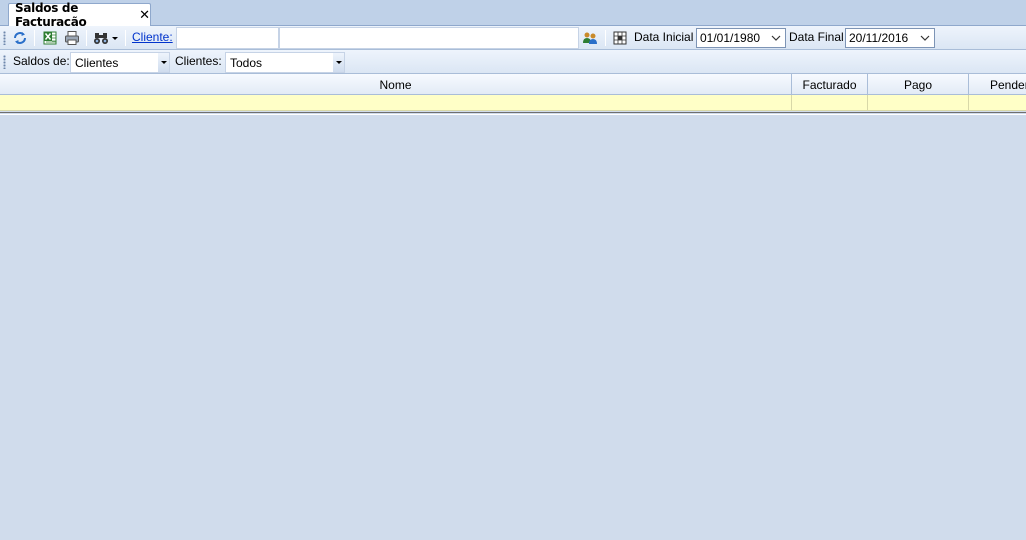 The image size is (1026, 540). I want to click on filter-cell-nome, so click(396, 103).